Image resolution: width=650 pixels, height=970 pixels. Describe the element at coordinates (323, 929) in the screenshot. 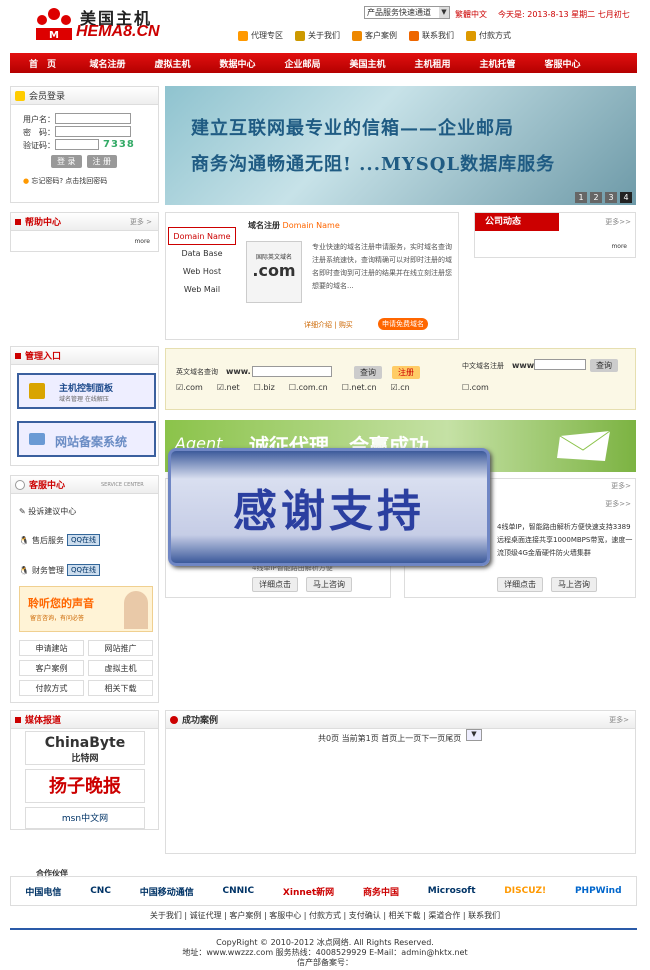

I see `footer-divider` at that location.